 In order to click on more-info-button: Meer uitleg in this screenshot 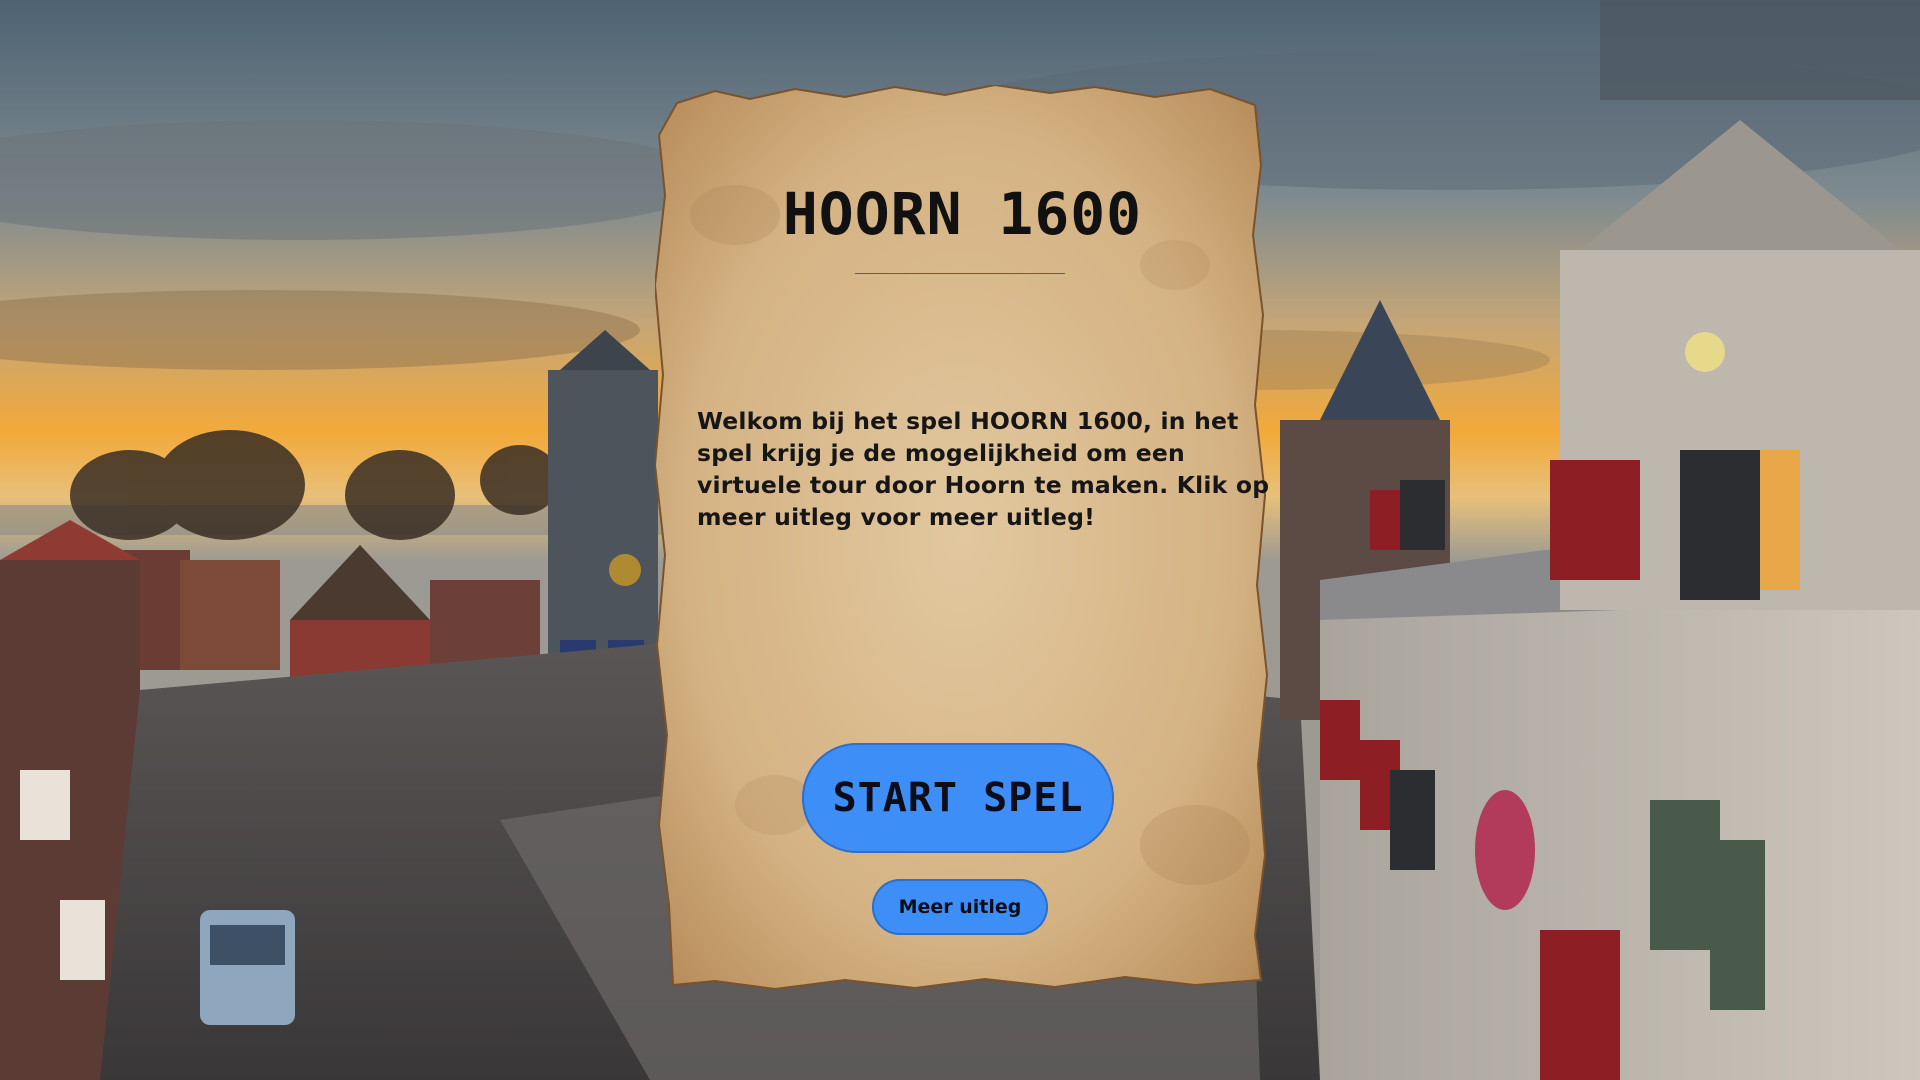, I will do `click(960, 907)`.